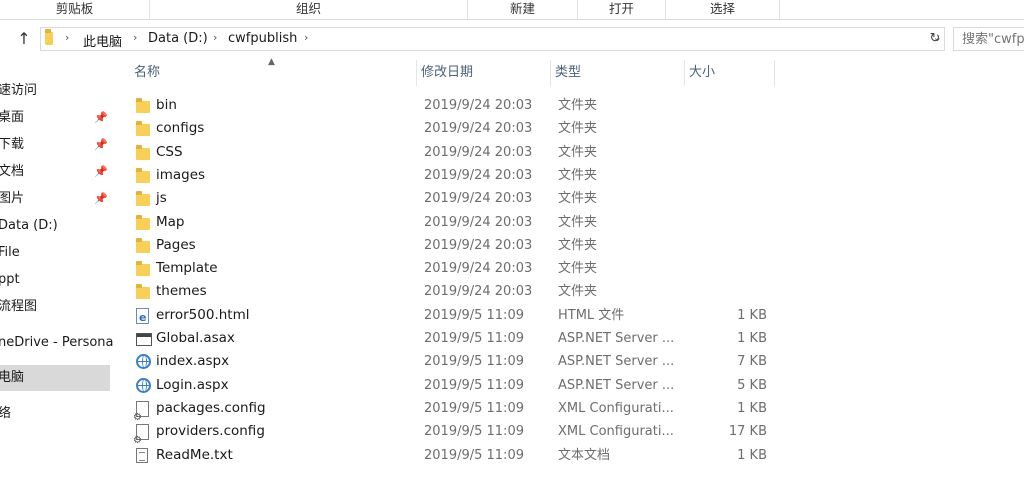 This screenshot has width=1024, height=477. What do you see at coordinates (273, 73) in the screenshot?
I see `column-header-name: 名称` at bounding box center [273, 73].